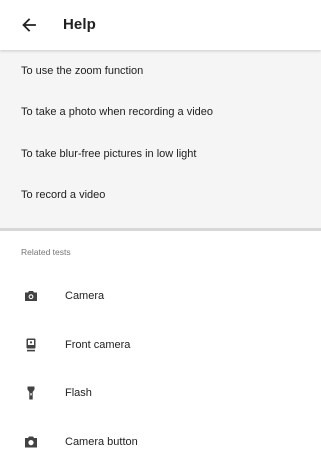 The height and width of the screenshot is (466, 321). Describe the element at coordinates (160, 113) in the screenshot. I see `help-topic-photo-while-recording: To take a photo when recording a video` at that location.